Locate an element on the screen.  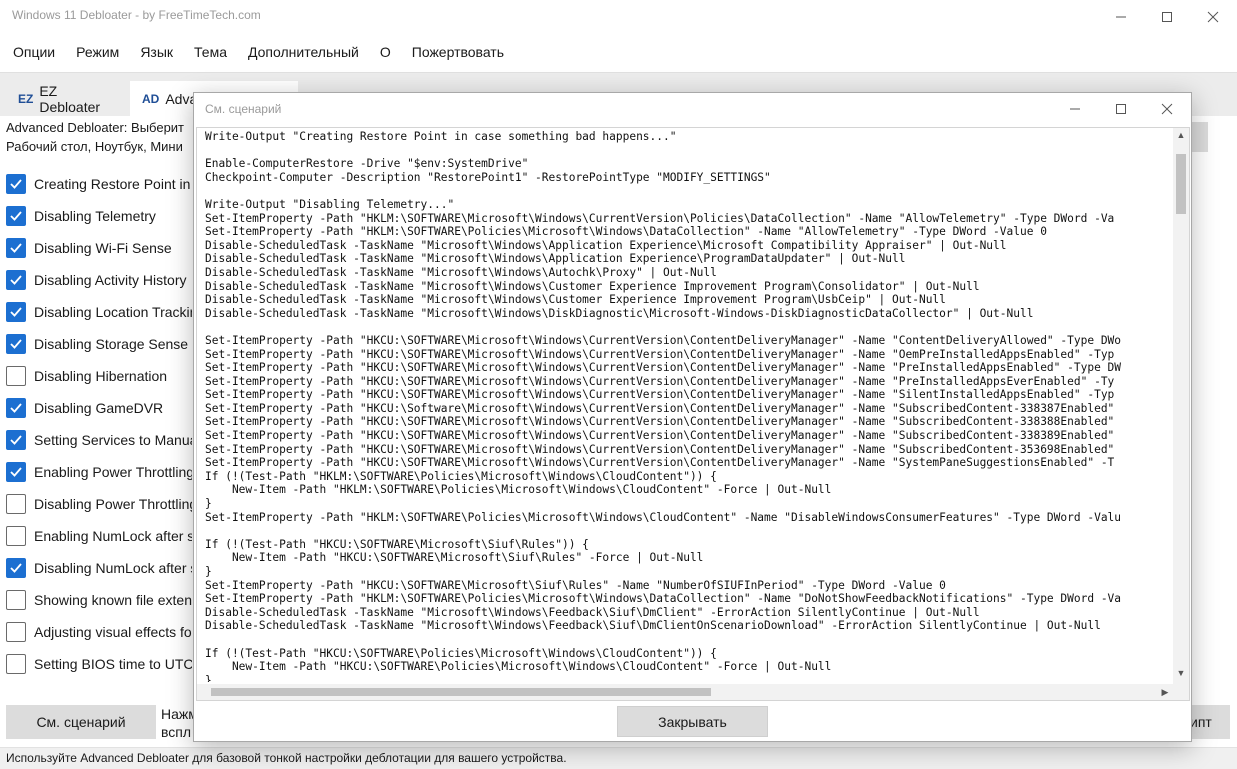
option-row: Enabling Power Throttling is located at coordinates (99, 472).